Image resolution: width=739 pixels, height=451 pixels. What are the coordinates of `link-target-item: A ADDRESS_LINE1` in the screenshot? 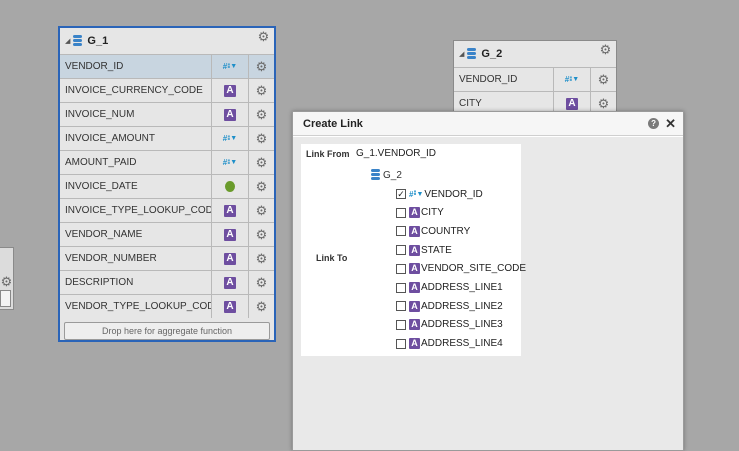 It's located at (449, 288).